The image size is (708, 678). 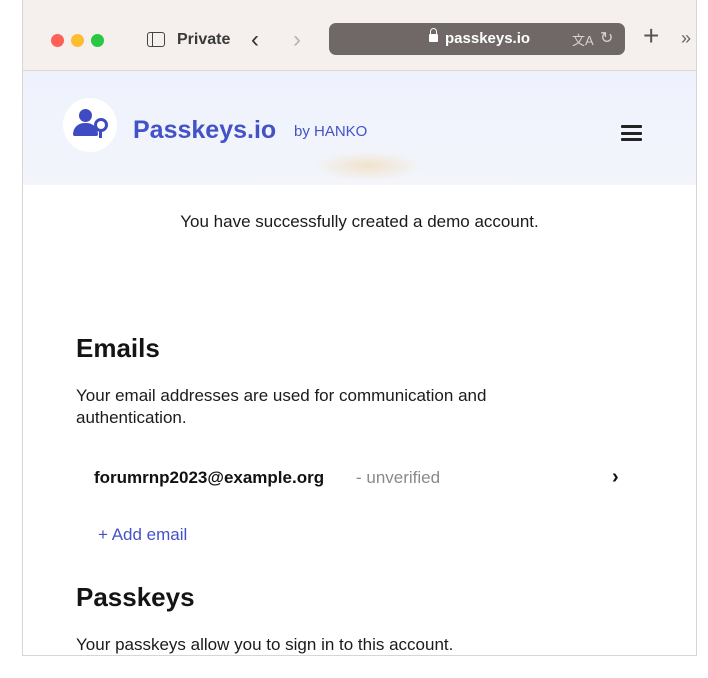 What do you see at coordinates (606, 38) in the screenshot?
I see `reload-icon: ↻` at bounding box center [606, 38].